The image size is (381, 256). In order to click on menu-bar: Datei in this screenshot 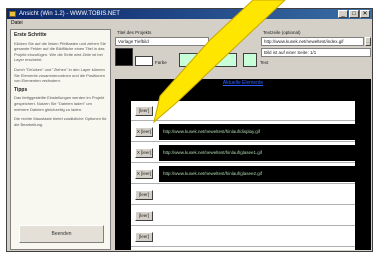, I will do `click(189, 23)`.